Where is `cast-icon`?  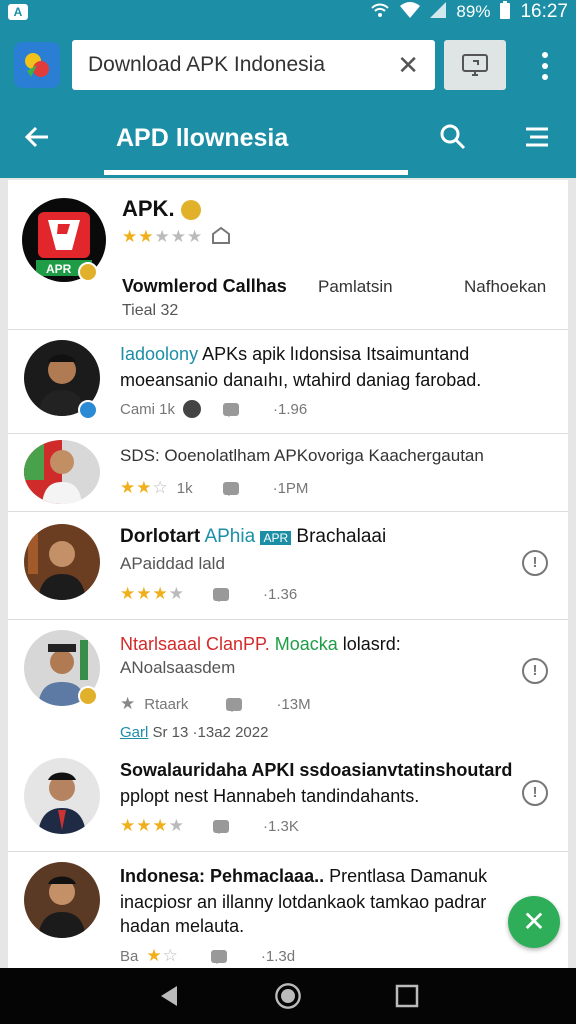
cast-icon is located at coordinates (475, 65).